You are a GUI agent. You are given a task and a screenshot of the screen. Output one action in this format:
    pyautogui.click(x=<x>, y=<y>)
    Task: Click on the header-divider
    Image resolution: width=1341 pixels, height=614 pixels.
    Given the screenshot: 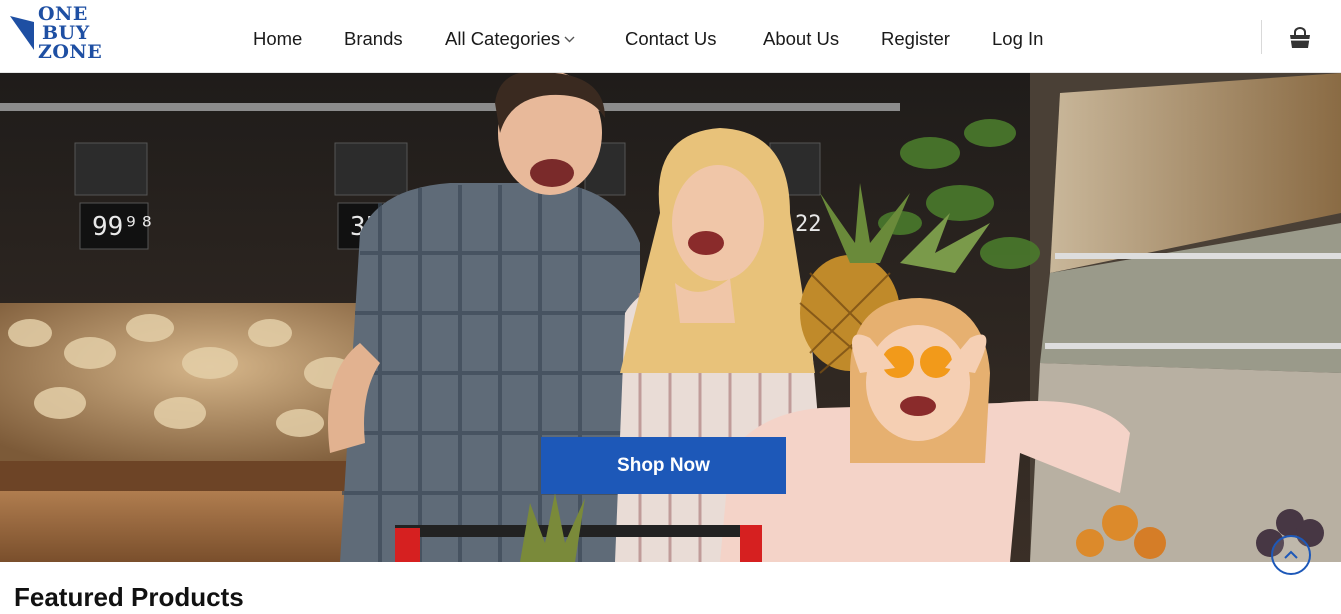 What is the action you would take?
    pyautogui.click(x=1261, y=37)
    